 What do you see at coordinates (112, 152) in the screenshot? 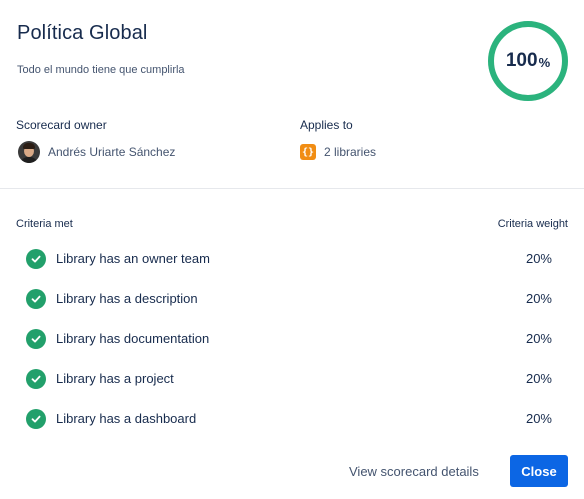
I see `owner-name: Andrés Uriarte Sánchez` at bounding box center [112, 152].